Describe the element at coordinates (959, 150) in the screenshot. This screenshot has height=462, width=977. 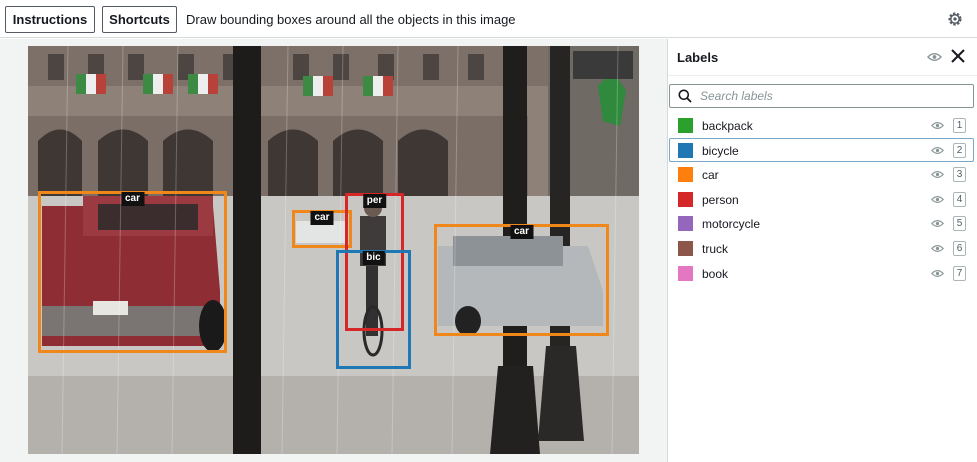
I see `hotkey-badge: 2` at that location.